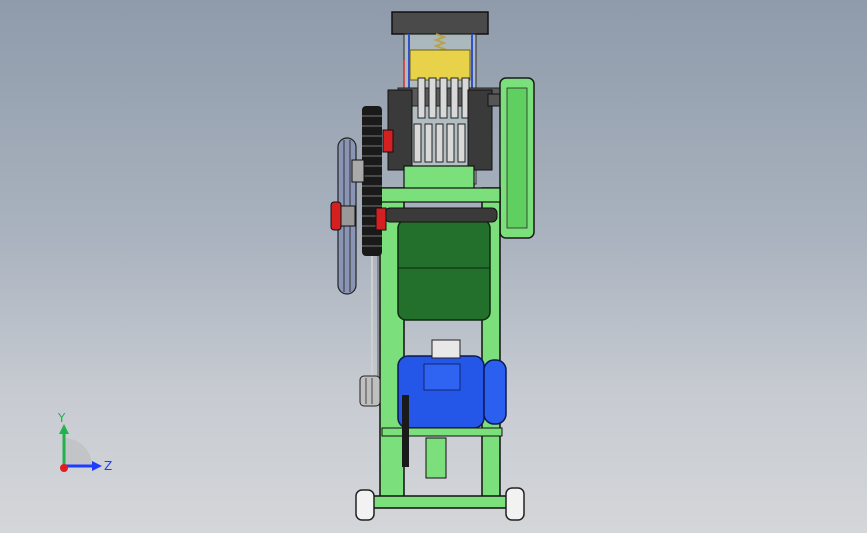  What do you see at coordinates (64, 429) in the screenshot?
I see `y-axis-arrow-icon` at bounding box center [64, 429].